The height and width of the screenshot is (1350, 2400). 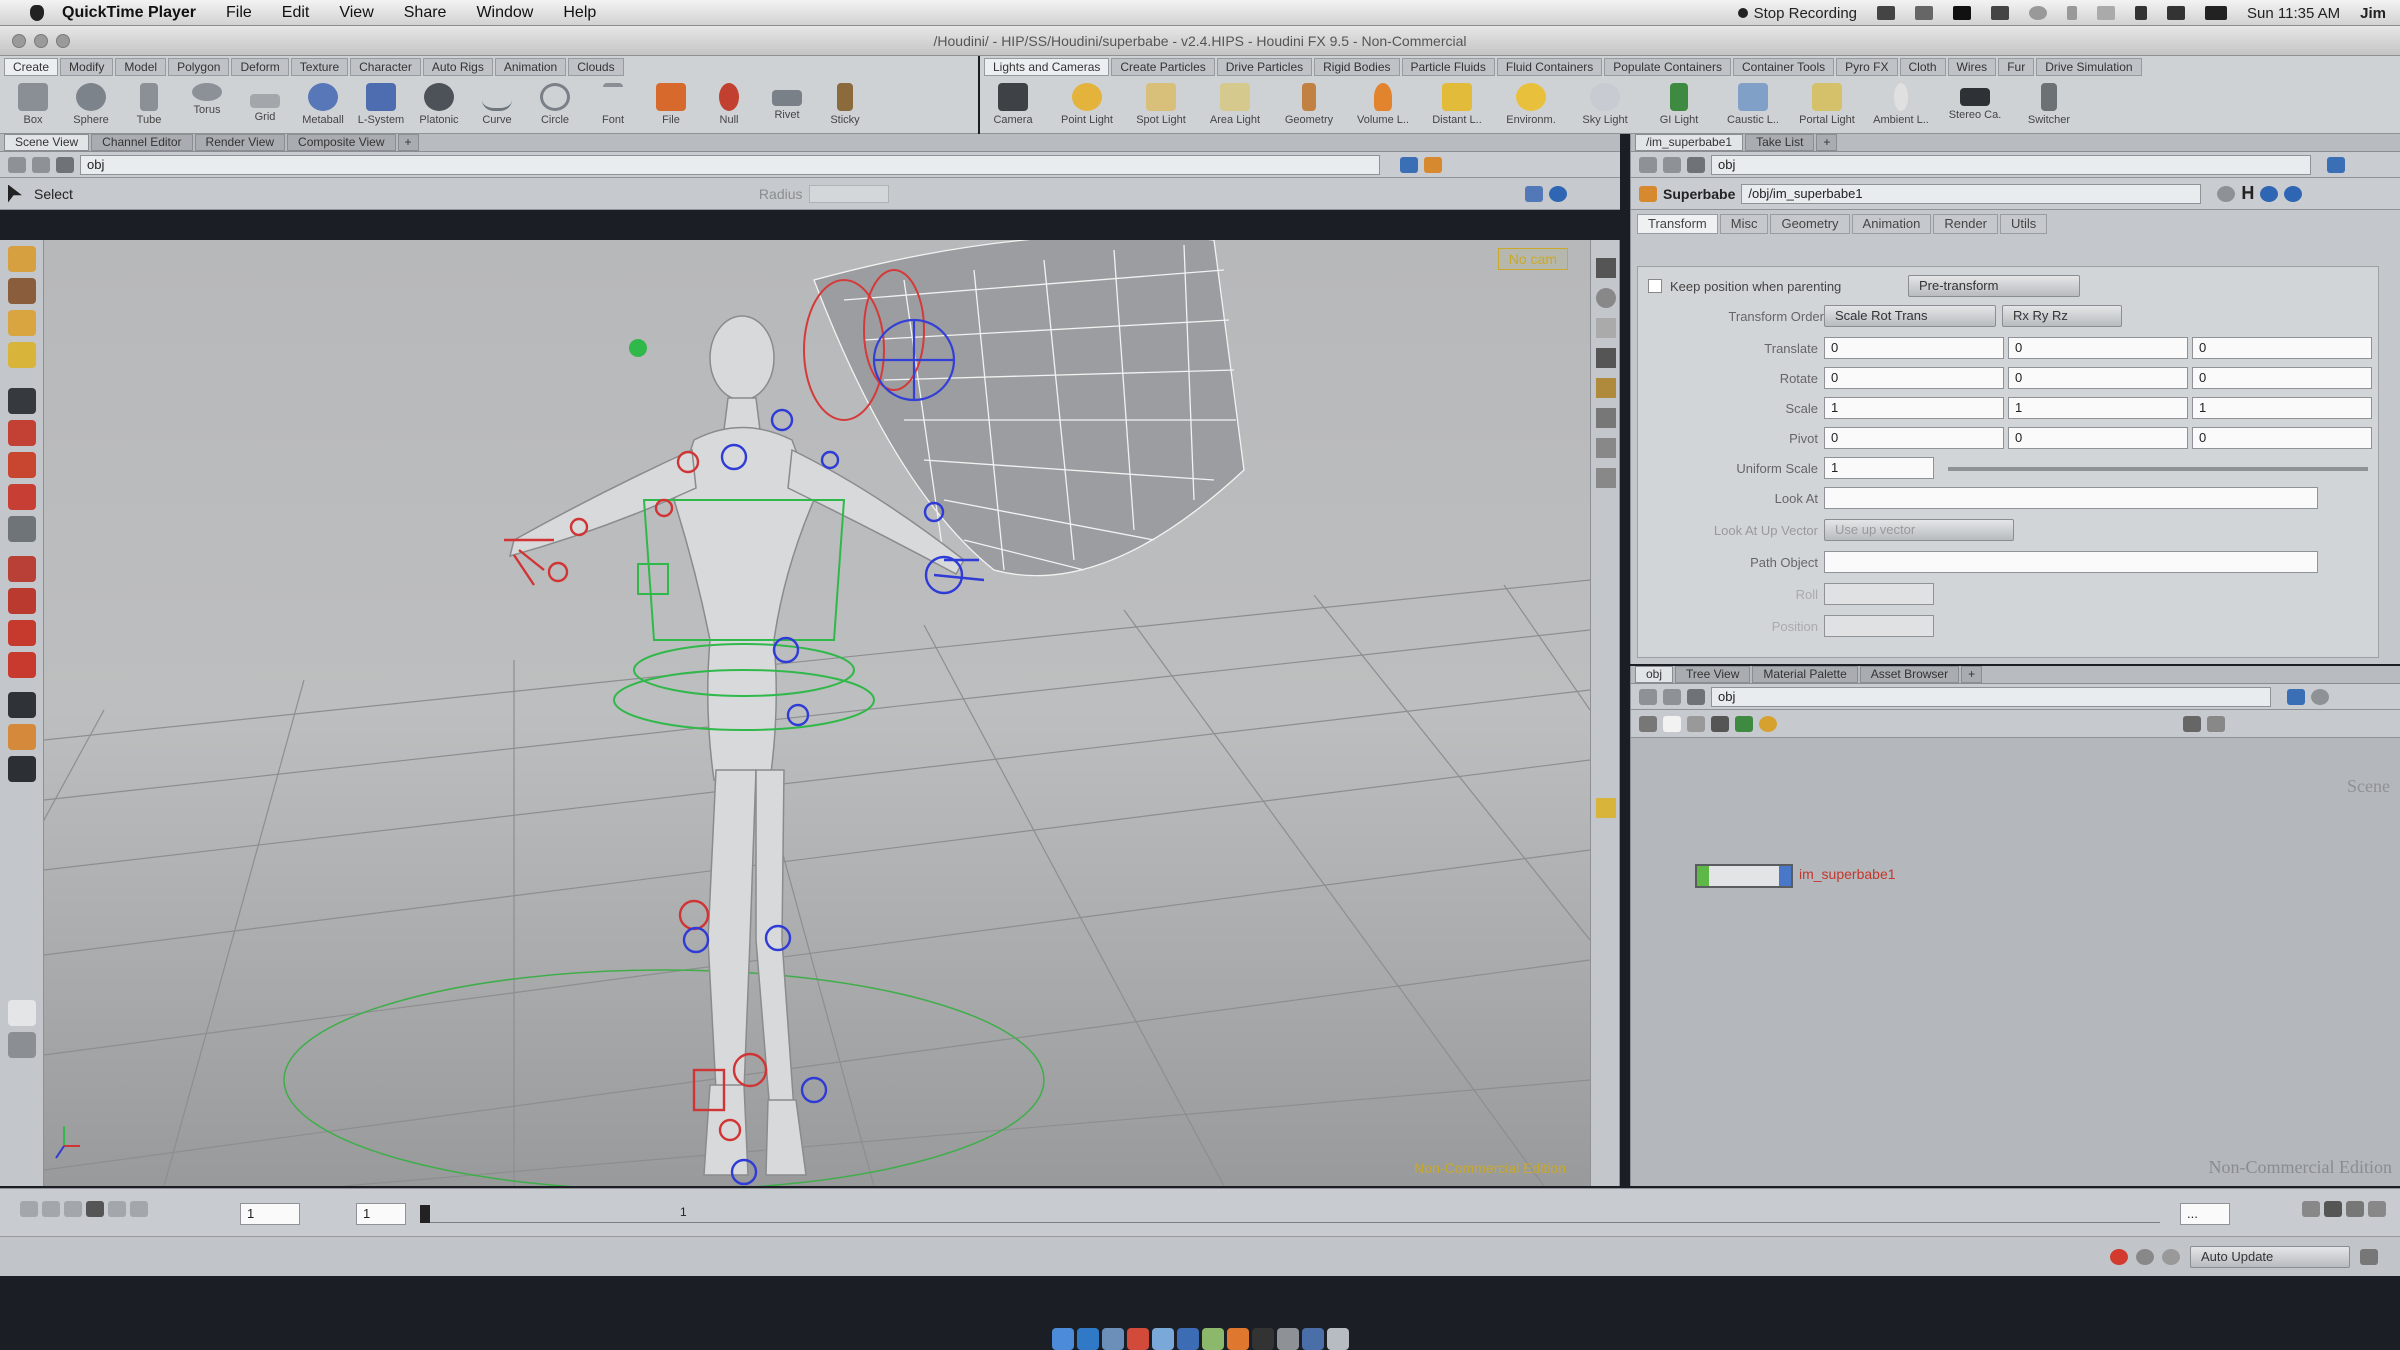 What do you see at coordinates (1922, 67) in the screenshot?
I see `shelf-tab-cloth: Cloth` at bounding box center [1922, 67].